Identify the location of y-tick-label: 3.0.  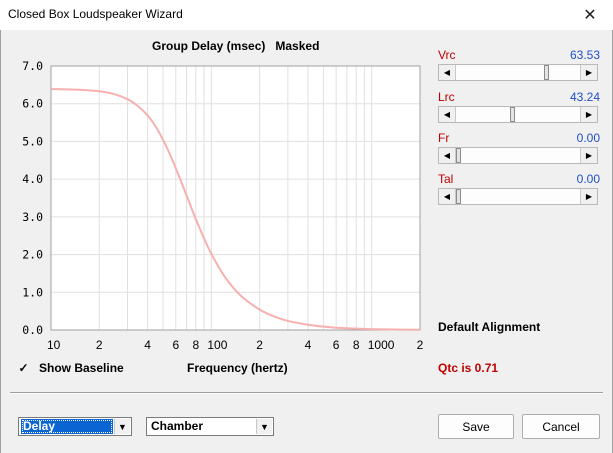
(32, 217).